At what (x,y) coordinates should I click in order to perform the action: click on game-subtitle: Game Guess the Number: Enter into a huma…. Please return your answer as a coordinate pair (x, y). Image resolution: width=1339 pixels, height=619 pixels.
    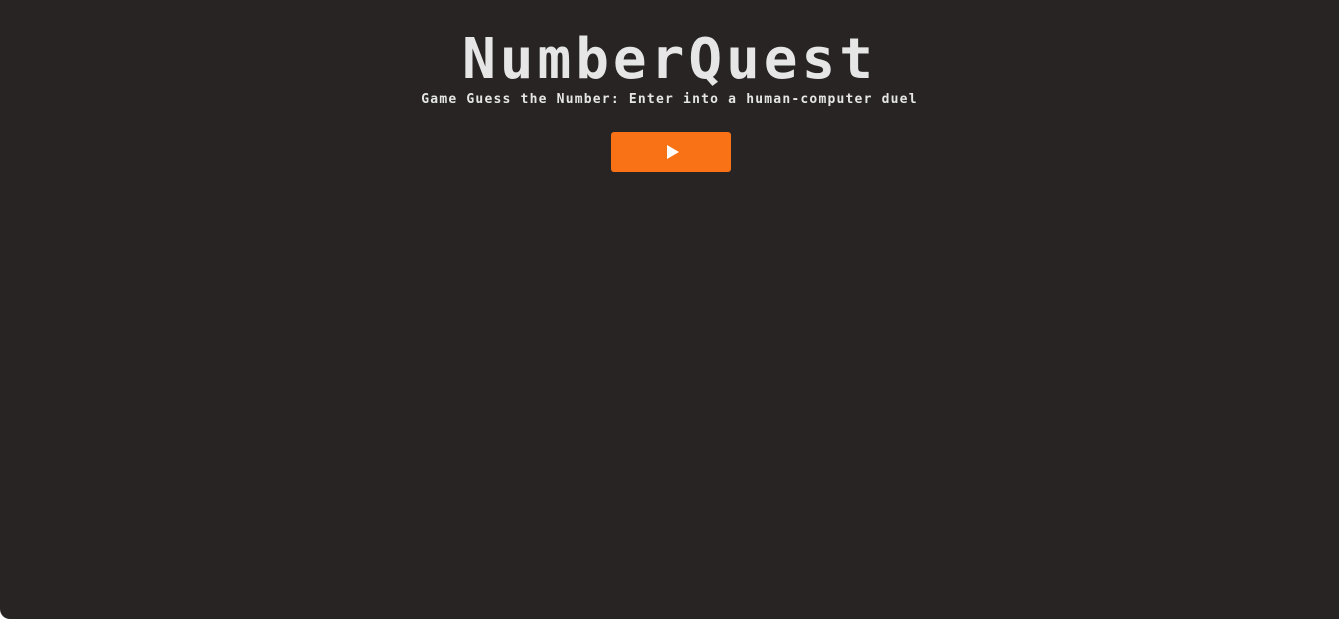
    Looking at the image, I should click on (669, 99).